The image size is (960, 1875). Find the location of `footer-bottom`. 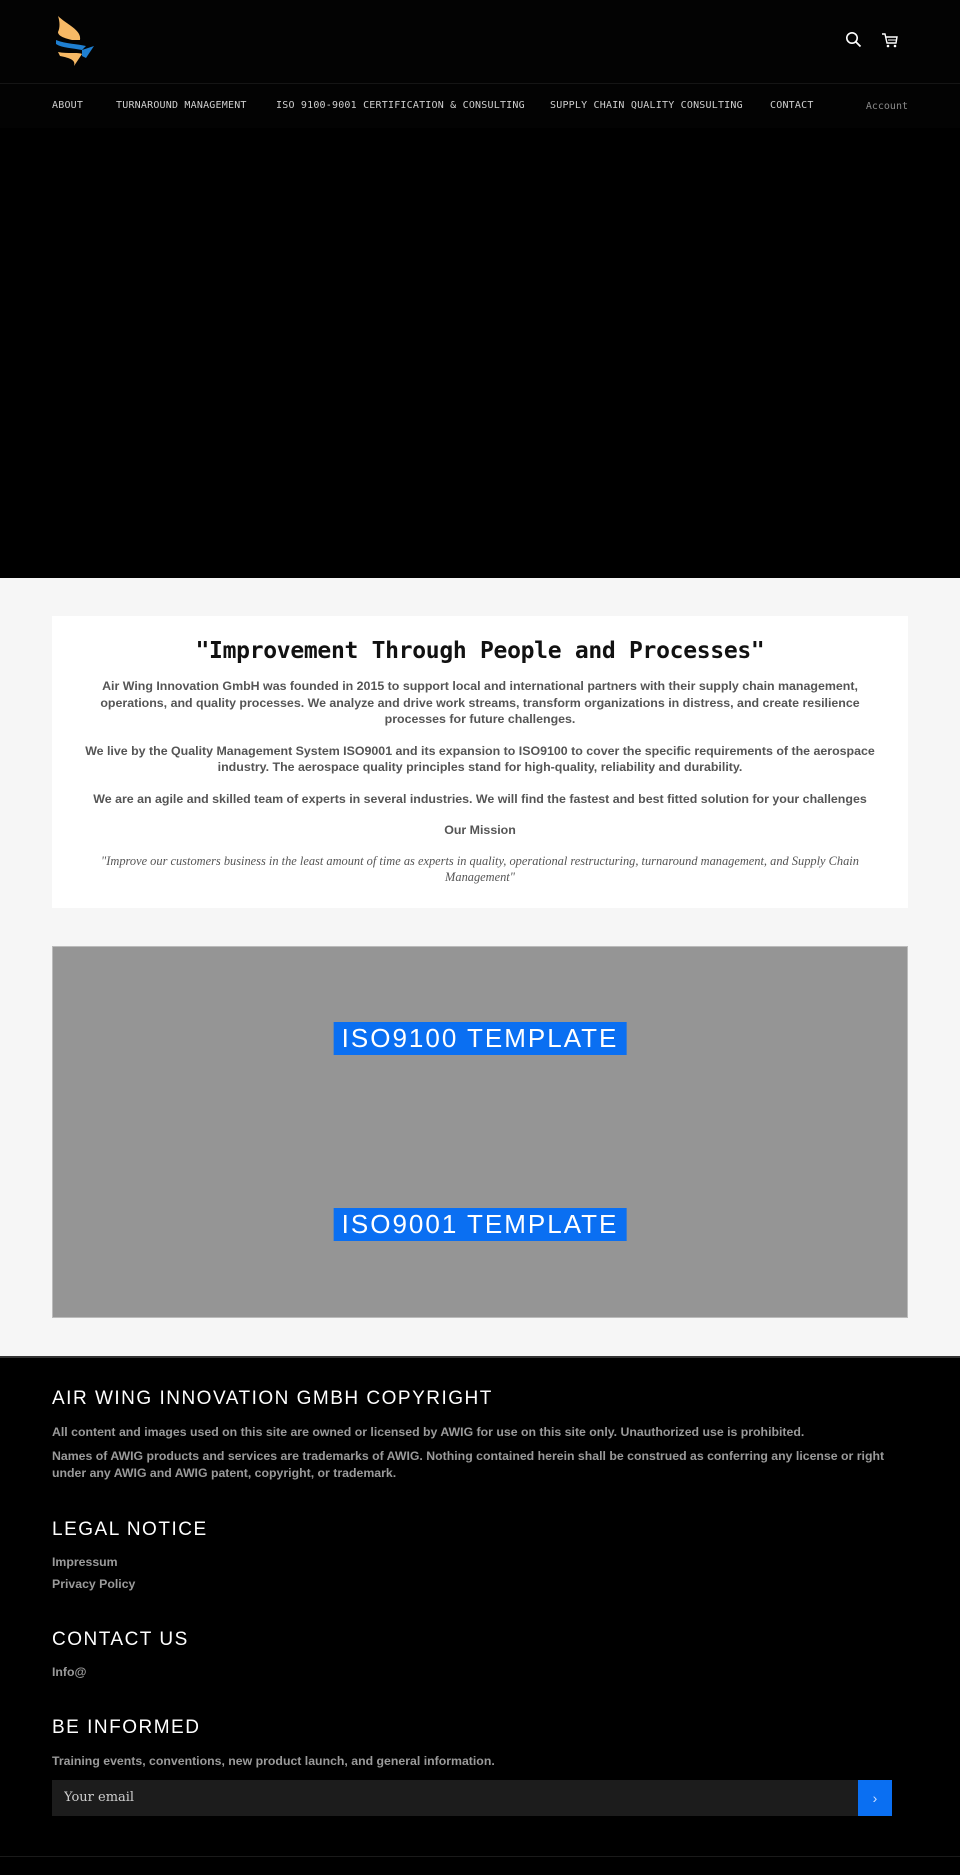

footer-bottom is located at coordinates (480, 1862).